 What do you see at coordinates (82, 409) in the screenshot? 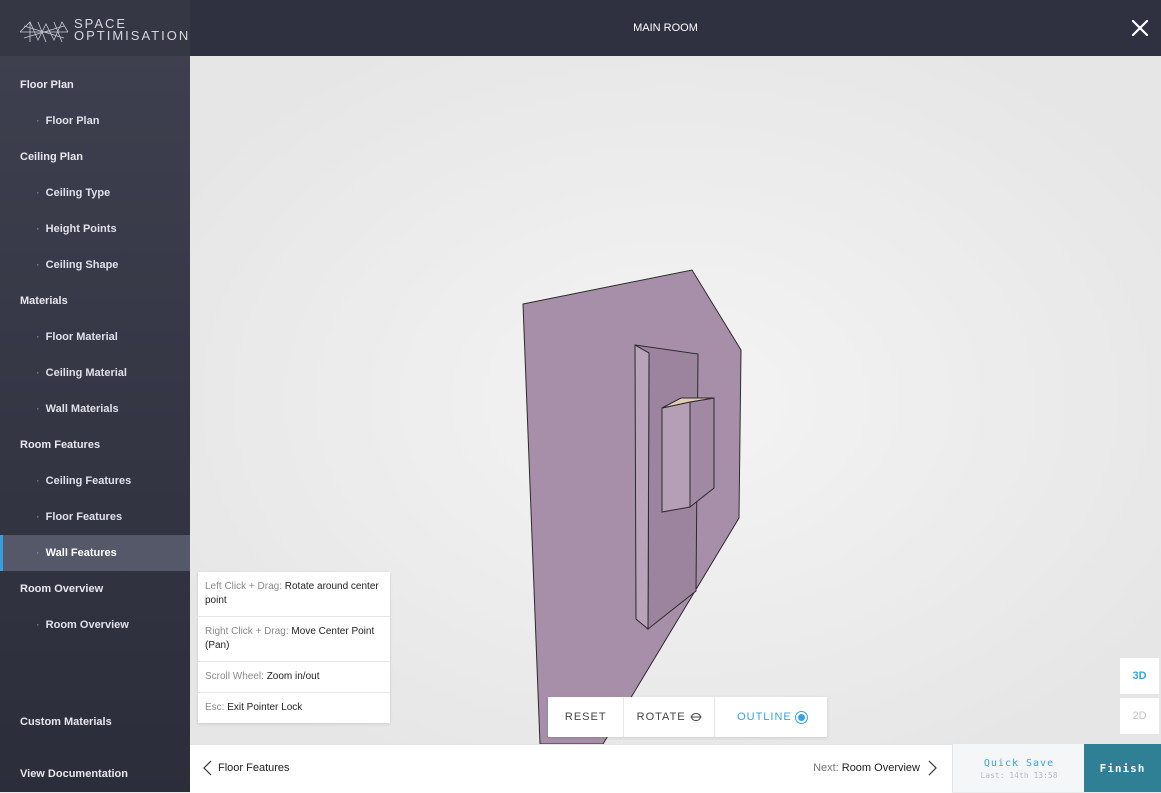
I see `sidebar-item-label: Wall Materials` at bounding box center [82, 409].